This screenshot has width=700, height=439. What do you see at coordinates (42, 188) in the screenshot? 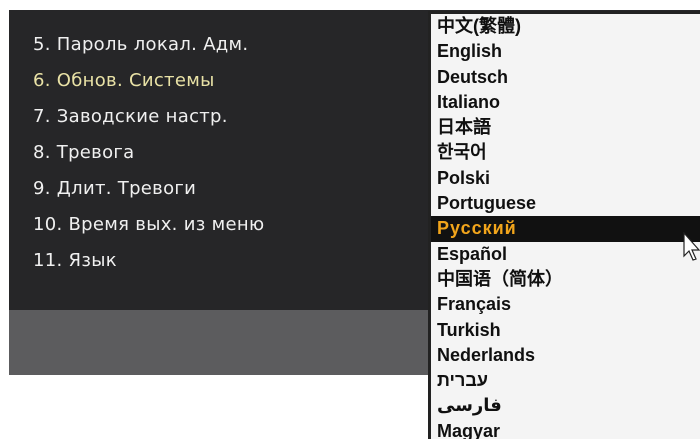
I see `menu-item-number: 9.` at bounding box center [42, 188].